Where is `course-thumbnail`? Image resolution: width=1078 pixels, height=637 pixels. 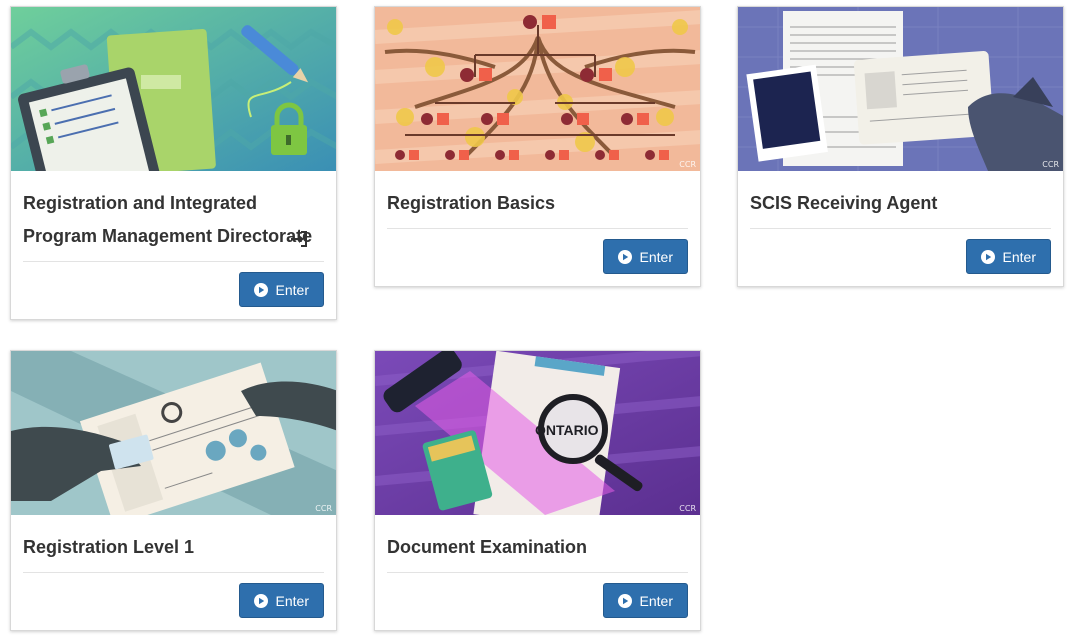
course-thumbnail is located at coordinates (173, 89).